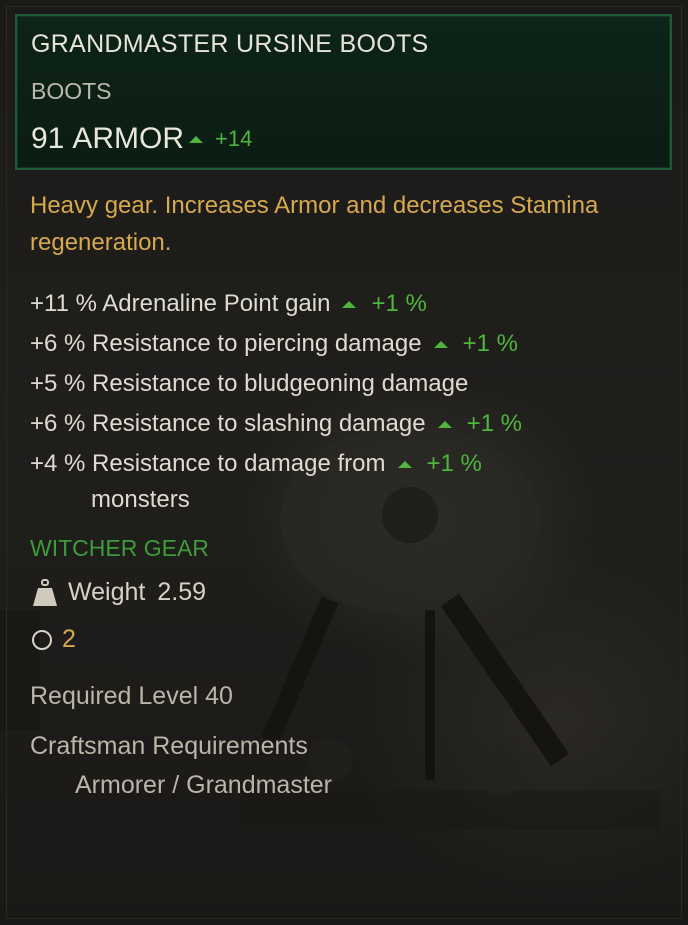  Describe the element at coordinates (234, 138) in the screenshot. I see `armor-bonus: +14` at that location.